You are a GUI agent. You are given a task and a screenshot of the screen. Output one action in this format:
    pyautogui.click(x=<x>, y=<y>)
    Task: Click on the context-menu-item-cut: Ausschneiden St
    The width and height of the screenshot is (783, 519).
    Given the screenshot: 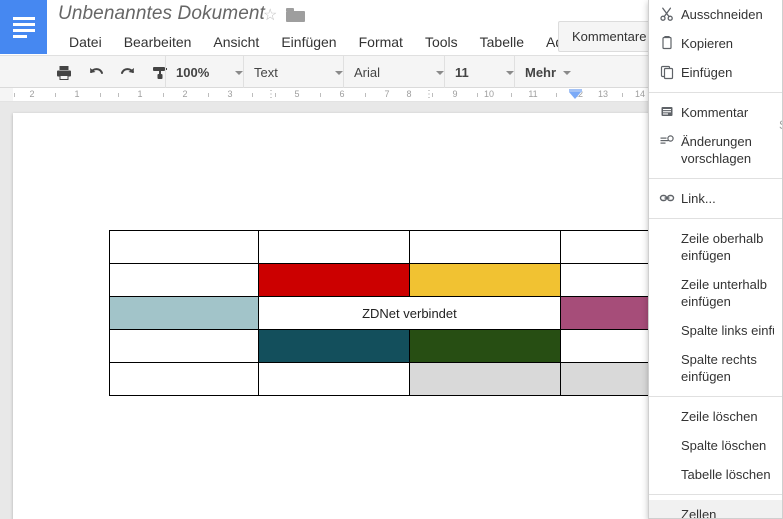 What is the action you would take?
    pyautogui.click(x=715, y=14)
    